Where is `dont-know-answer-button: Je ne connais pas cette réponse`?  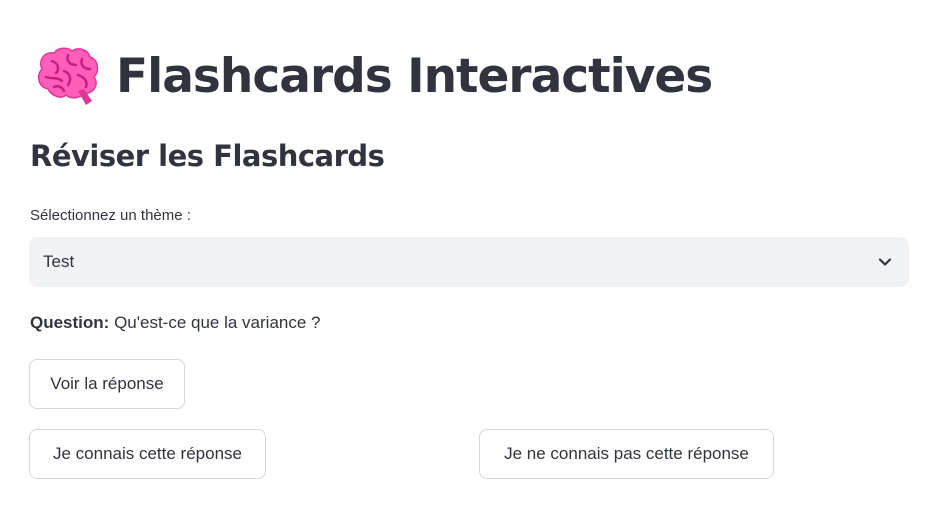 dont-know-answer-button: Je ne connais pas cette réponse is located at coordinates (626, 454).